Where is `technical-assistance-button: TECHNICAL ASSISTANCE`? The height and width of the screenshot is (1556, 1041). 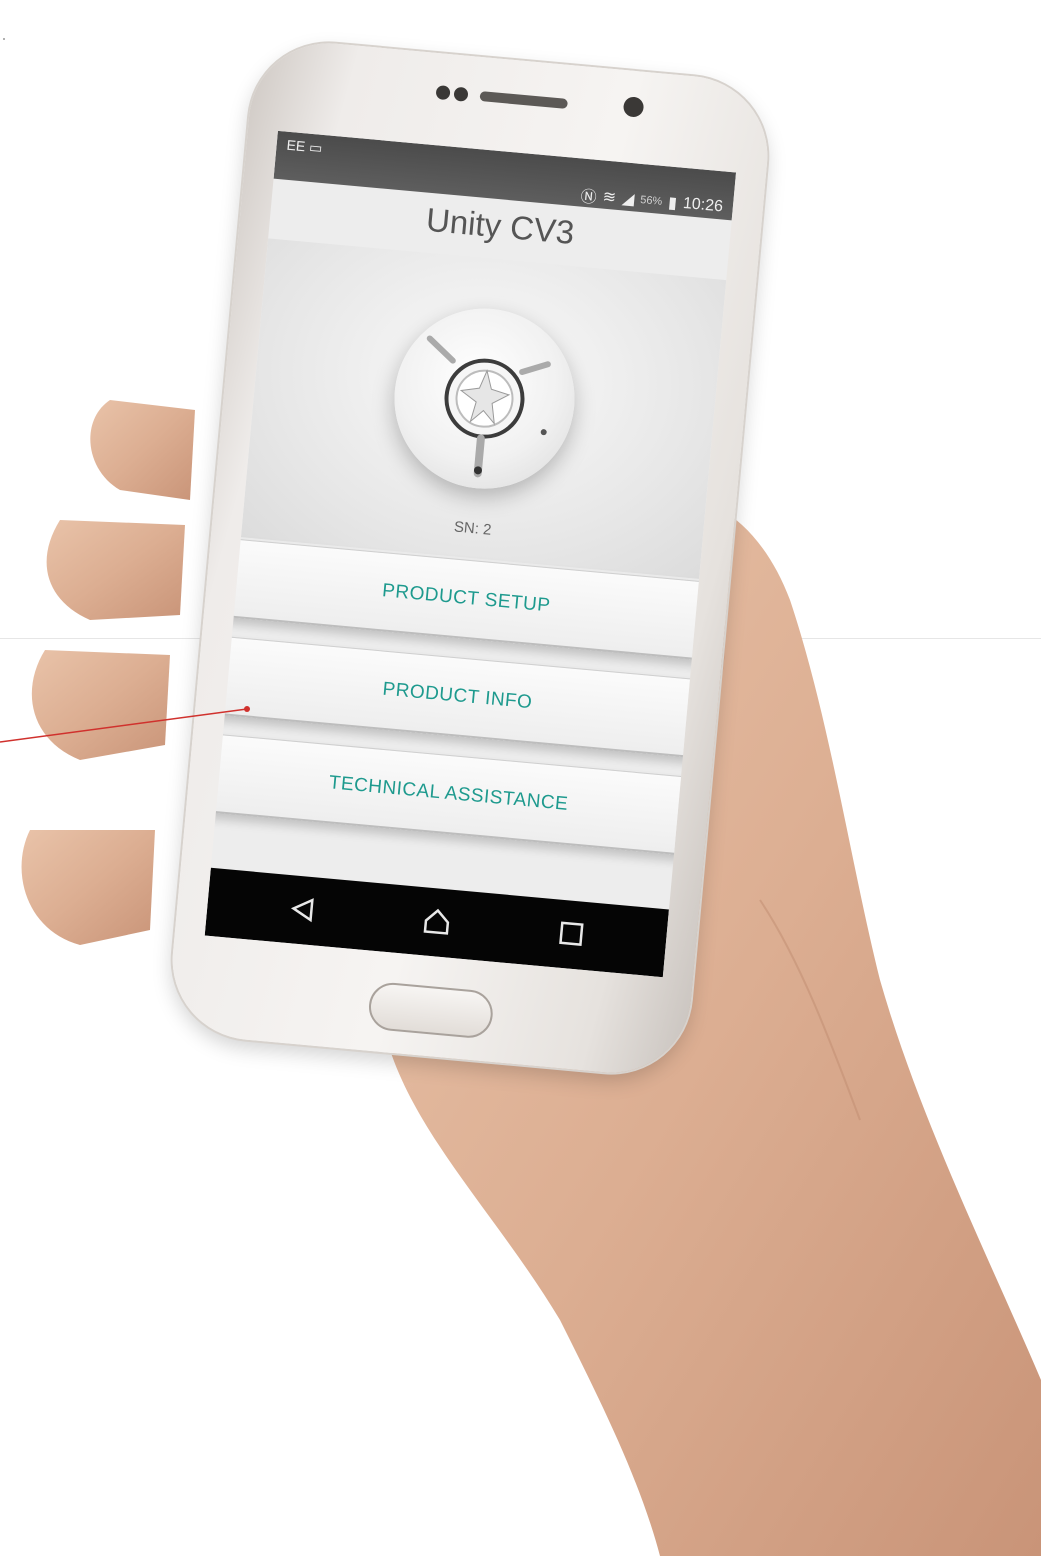 technical-assistance-button: TECHNICAL ASSISTANCE is located at coordinates (448, 794).